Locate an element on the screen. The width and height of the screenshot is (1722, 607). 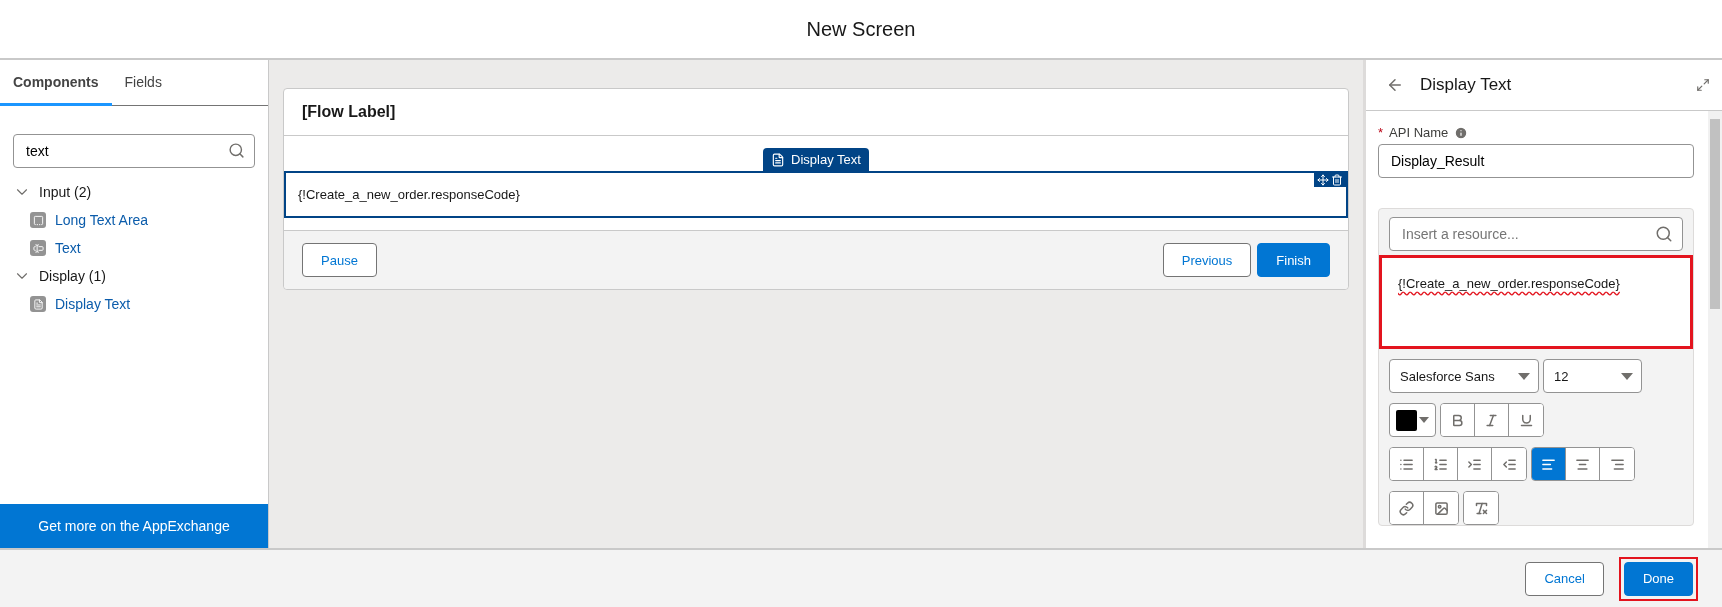
component-item: Display Text is located at coordinates (134, 304).